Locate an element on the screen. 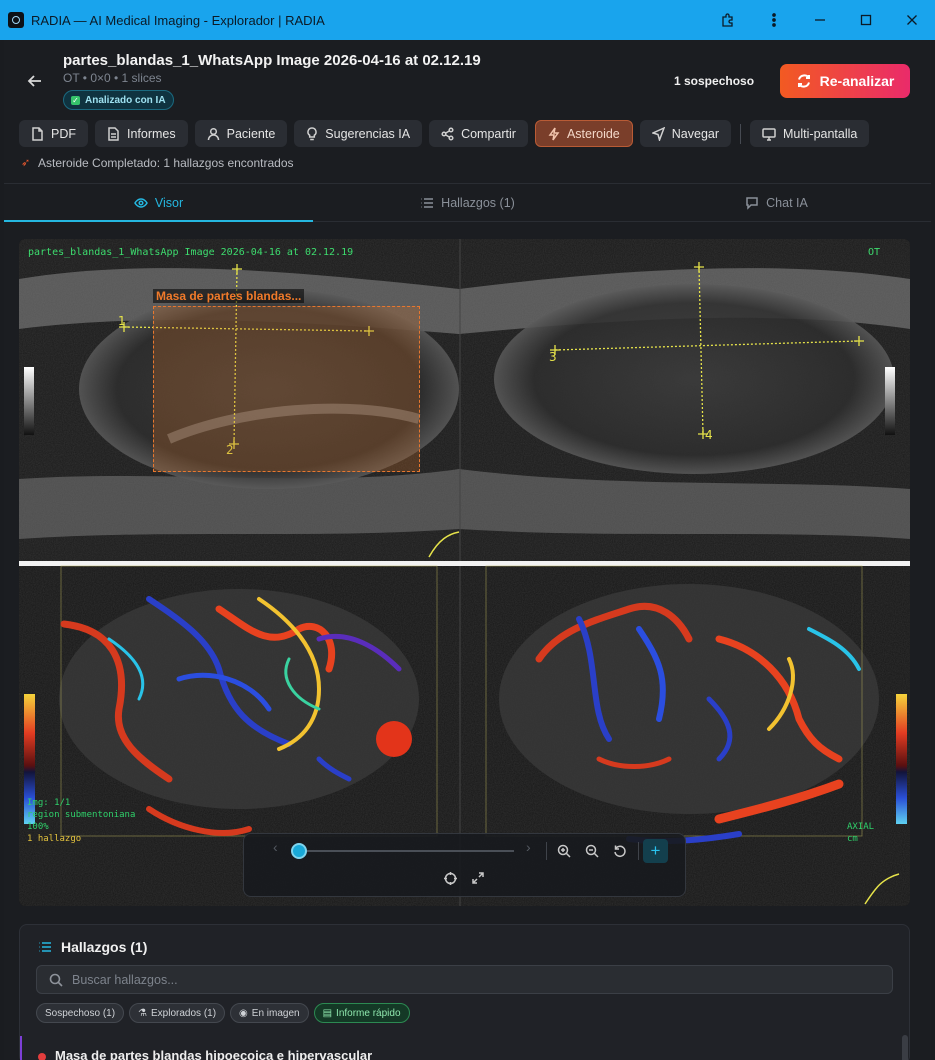 The height and width of the screenshot is (1060, 935). report-icon: ▤ is located at coordinates (327, 1013).